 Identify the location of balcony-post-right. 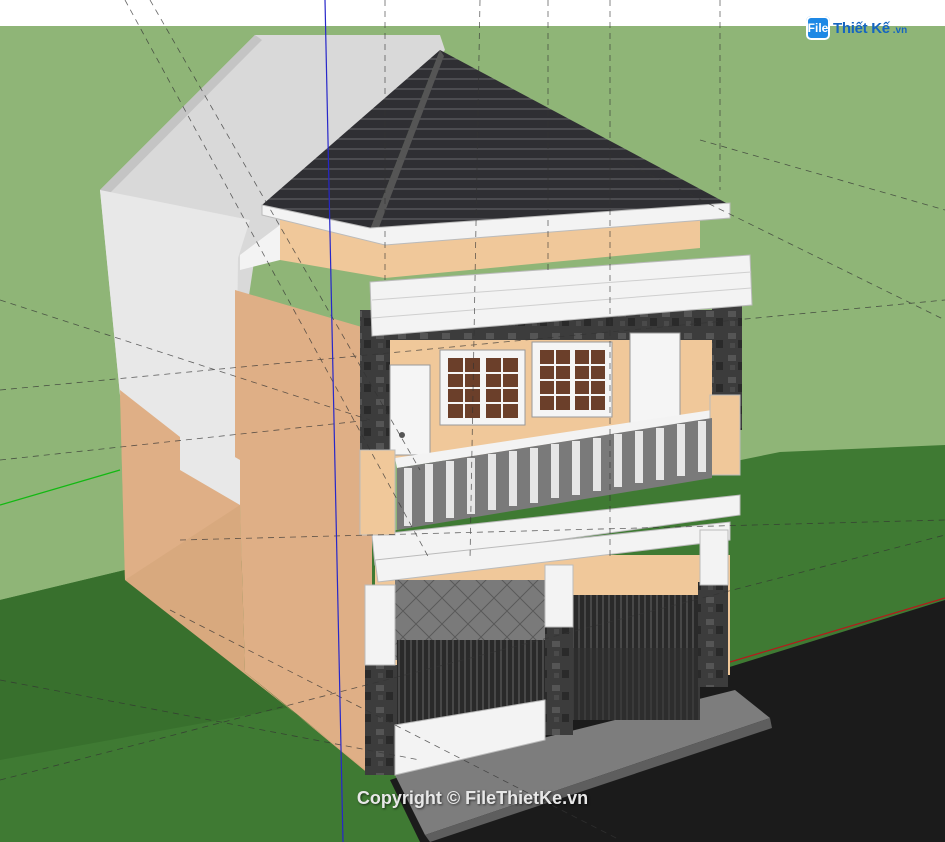
(725, 435).